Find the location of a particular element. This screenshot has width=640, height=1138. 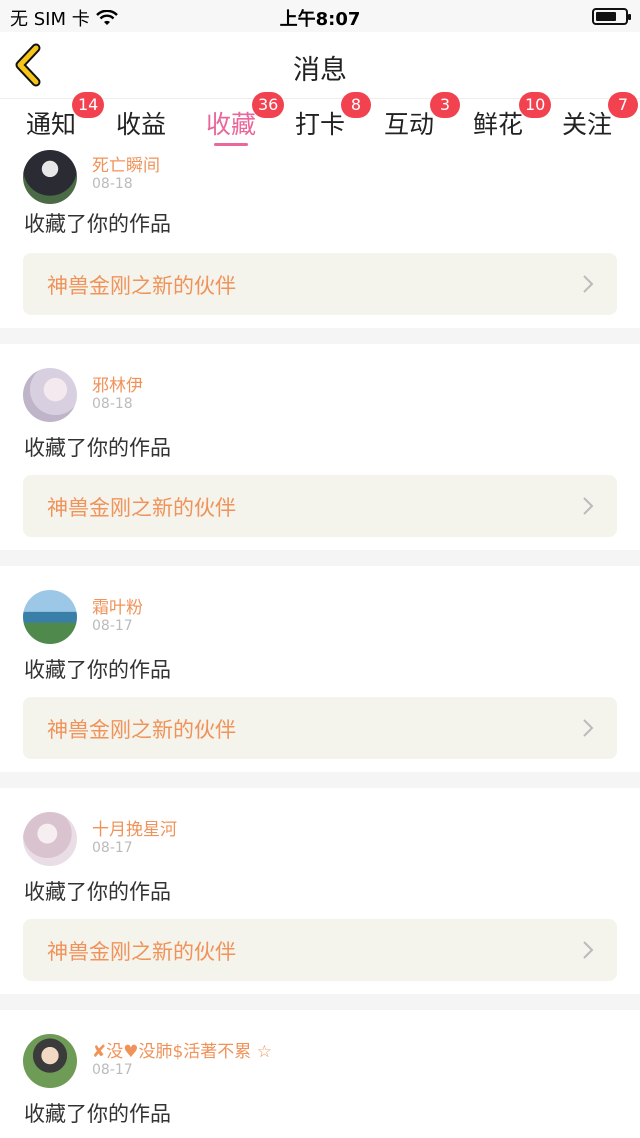

tab-label: 互动 is located at coordinates (409, 124).